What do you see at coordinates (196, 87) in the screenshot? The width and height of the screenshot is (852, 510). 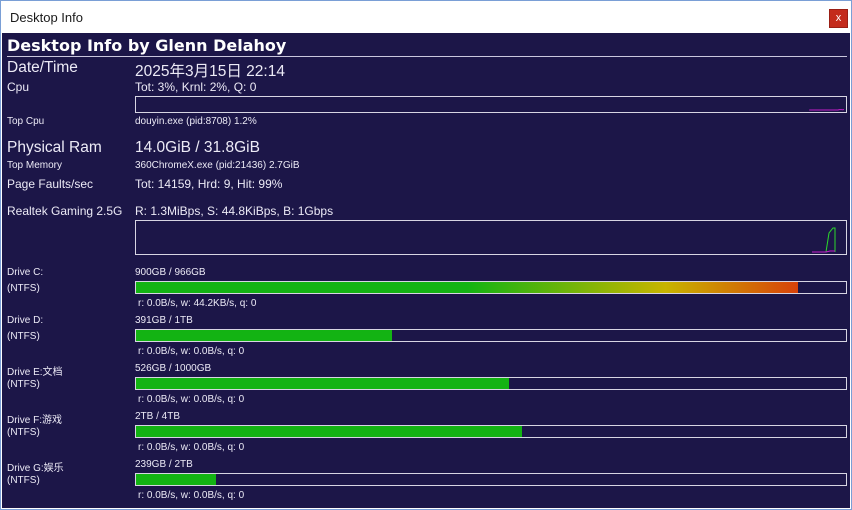 I see `cpu-value: Tot: 3%, Krnl: 2%, Q: 0` at bounding box center [196, 87].